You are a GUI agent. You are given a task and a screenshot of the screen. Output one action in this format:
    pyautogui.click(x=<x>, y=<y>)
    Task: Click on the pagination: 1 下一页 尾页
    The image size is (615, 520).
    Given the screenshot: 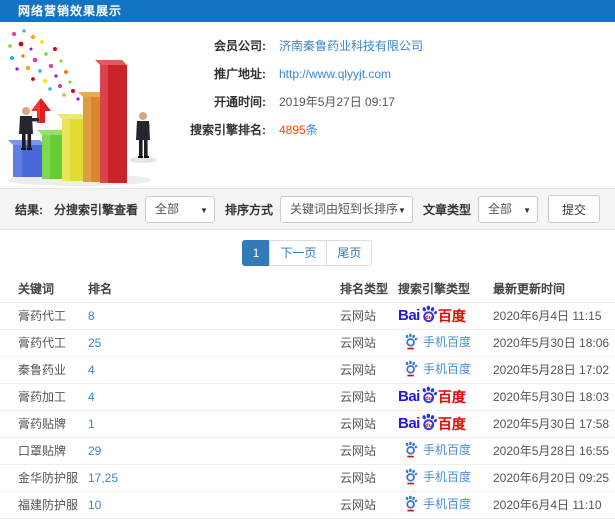 What is the action you would take?
    pyautogui.click(x=307, y=253)
    